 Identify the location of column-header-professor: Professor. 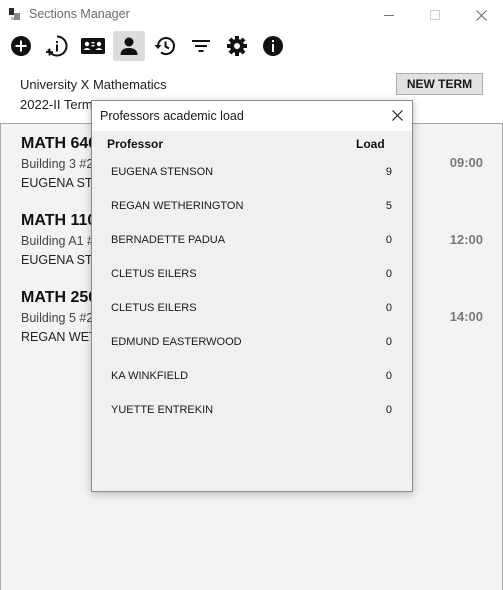
(135, 144).